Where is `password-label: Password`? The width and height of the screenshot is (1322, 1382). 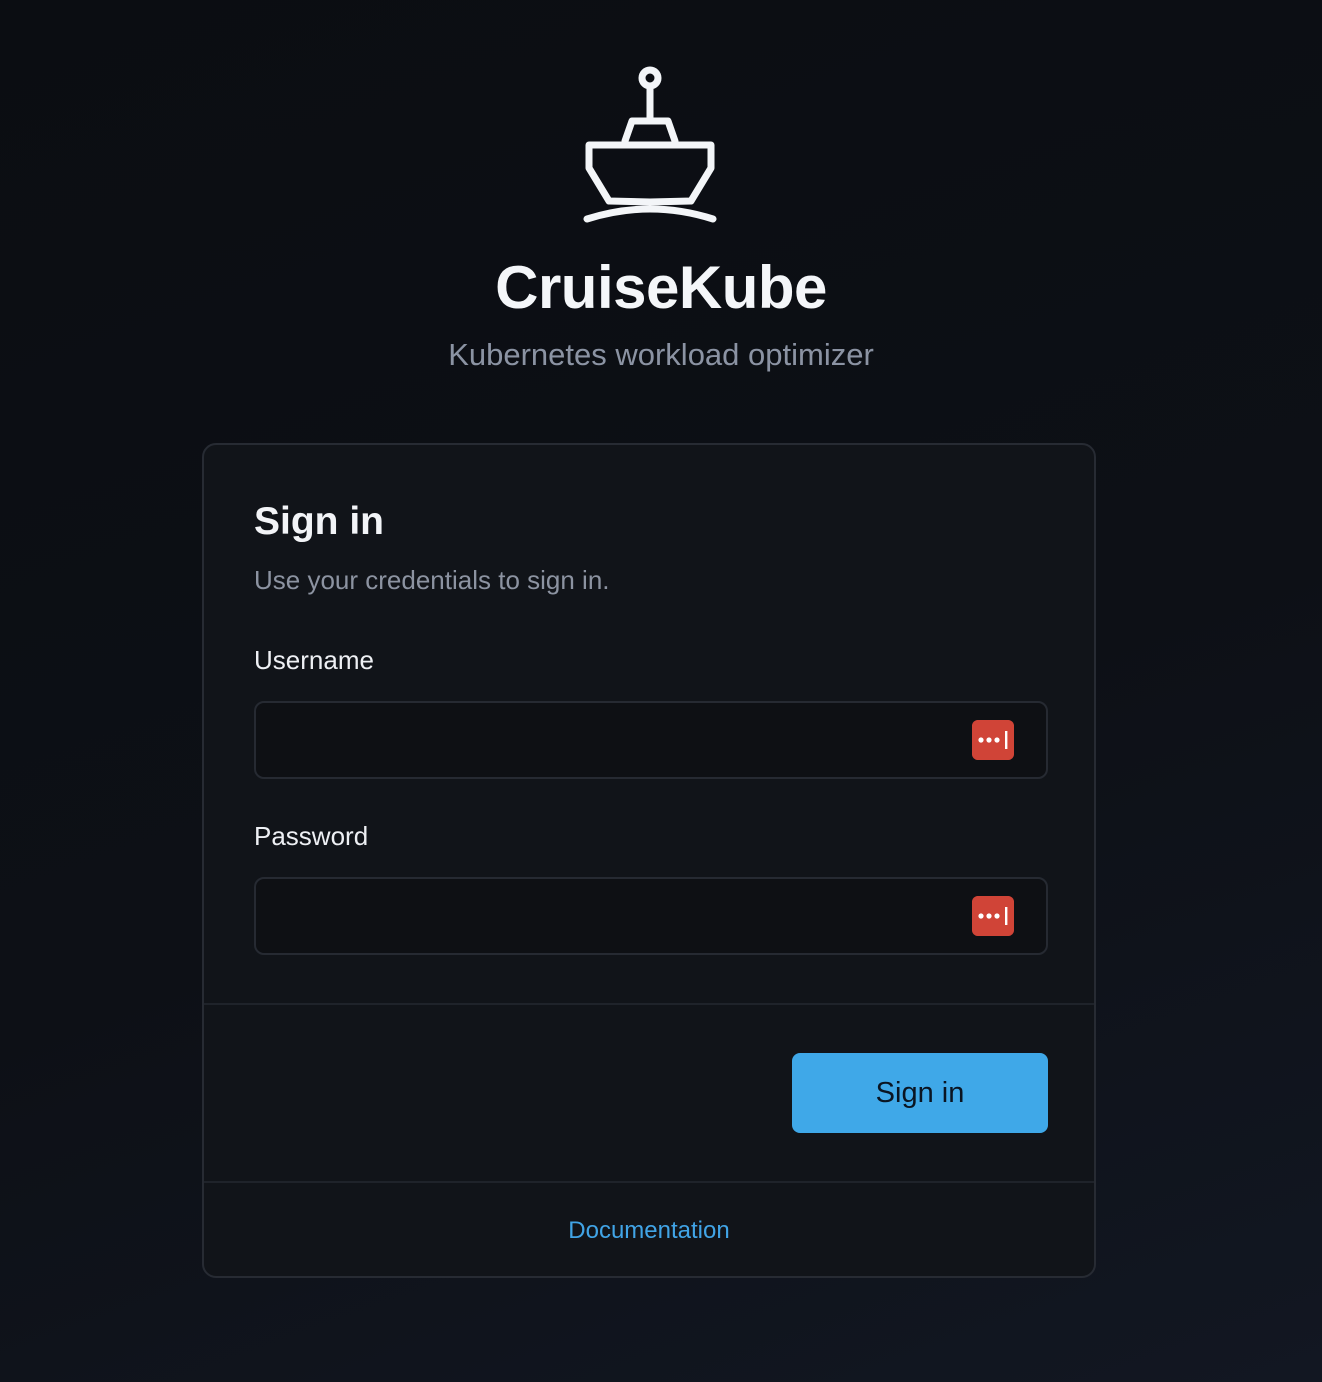
password-label: Password is located at coordinates (311, 836).